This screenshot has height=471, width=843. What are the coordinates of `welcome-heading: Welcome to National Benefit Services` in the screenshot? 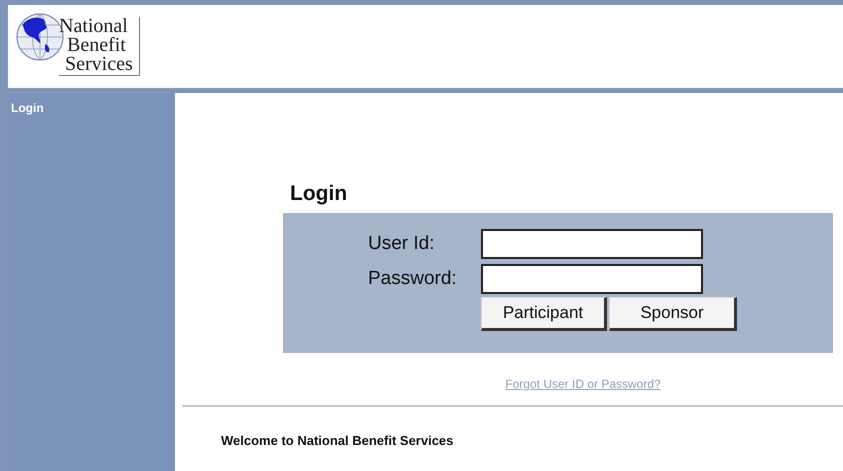 It's located at (337, 441).